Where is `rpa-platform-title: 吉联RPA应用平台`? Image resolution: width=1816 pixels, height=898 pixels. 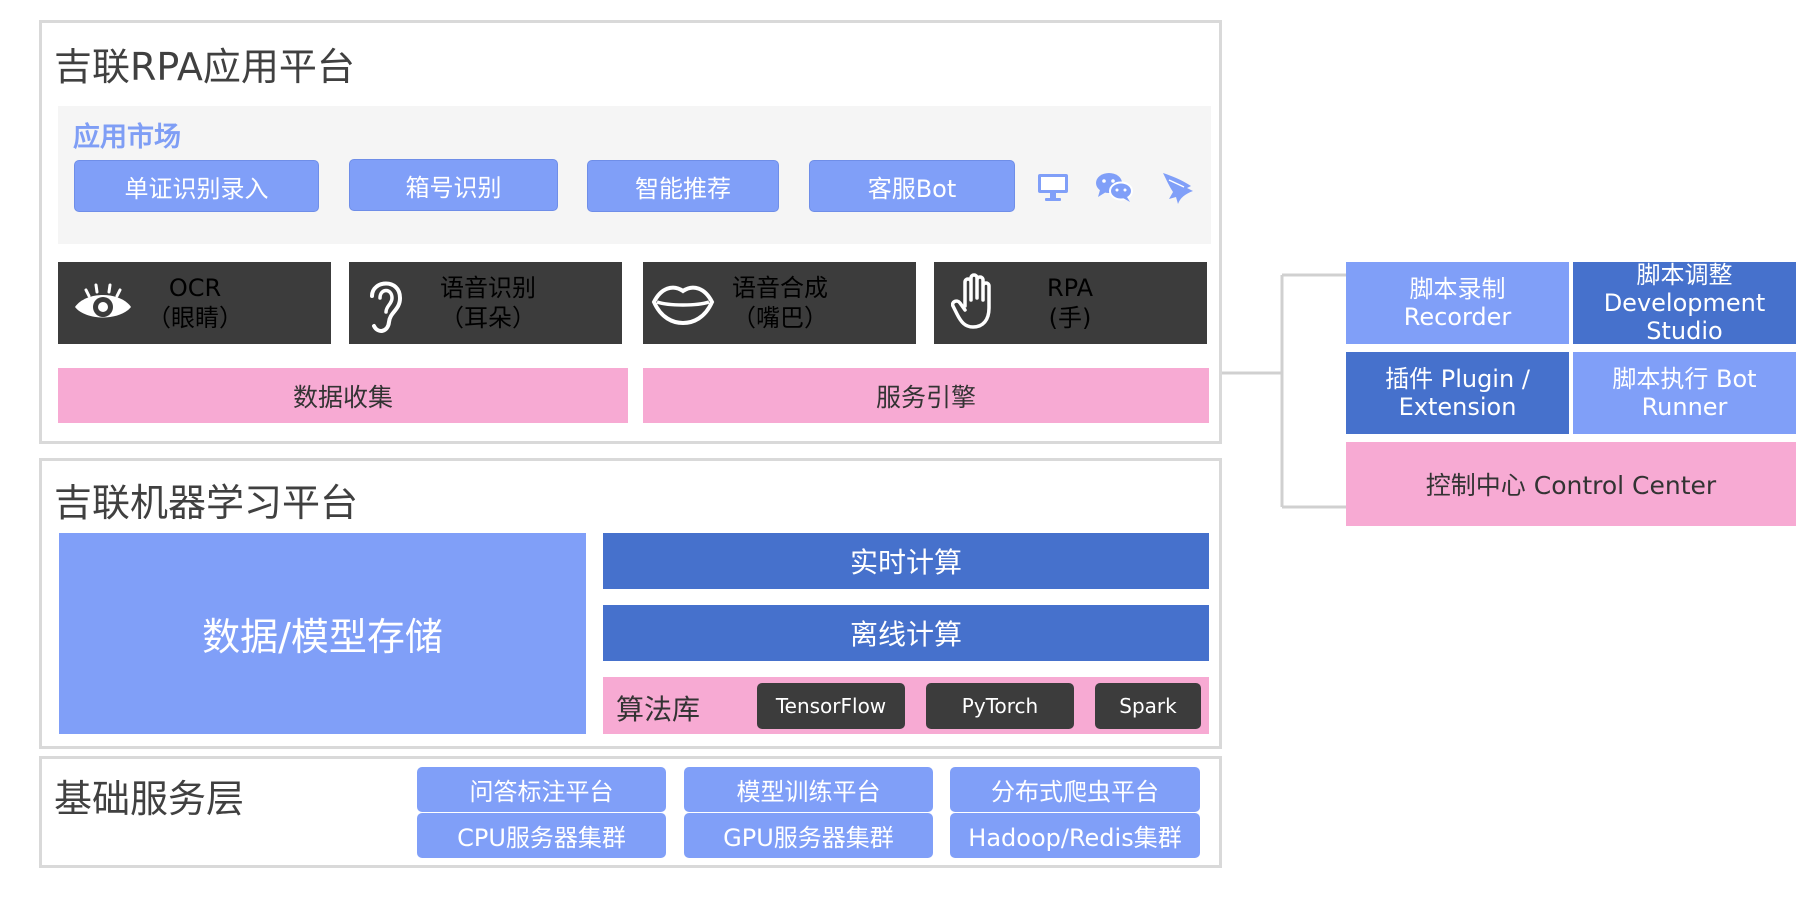 rpa-platform-title: 吉联RPA应用平台 is located at coordinates (204, 67).